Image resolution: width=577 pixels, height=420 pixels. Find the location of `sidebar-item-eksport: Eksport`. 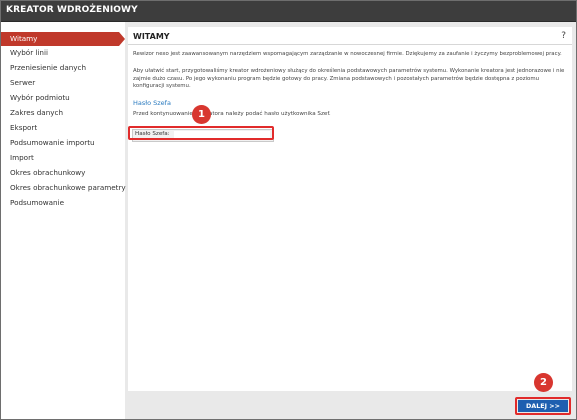

sidebar-item-eksport: Eksport is located at coordinates (59, 128).